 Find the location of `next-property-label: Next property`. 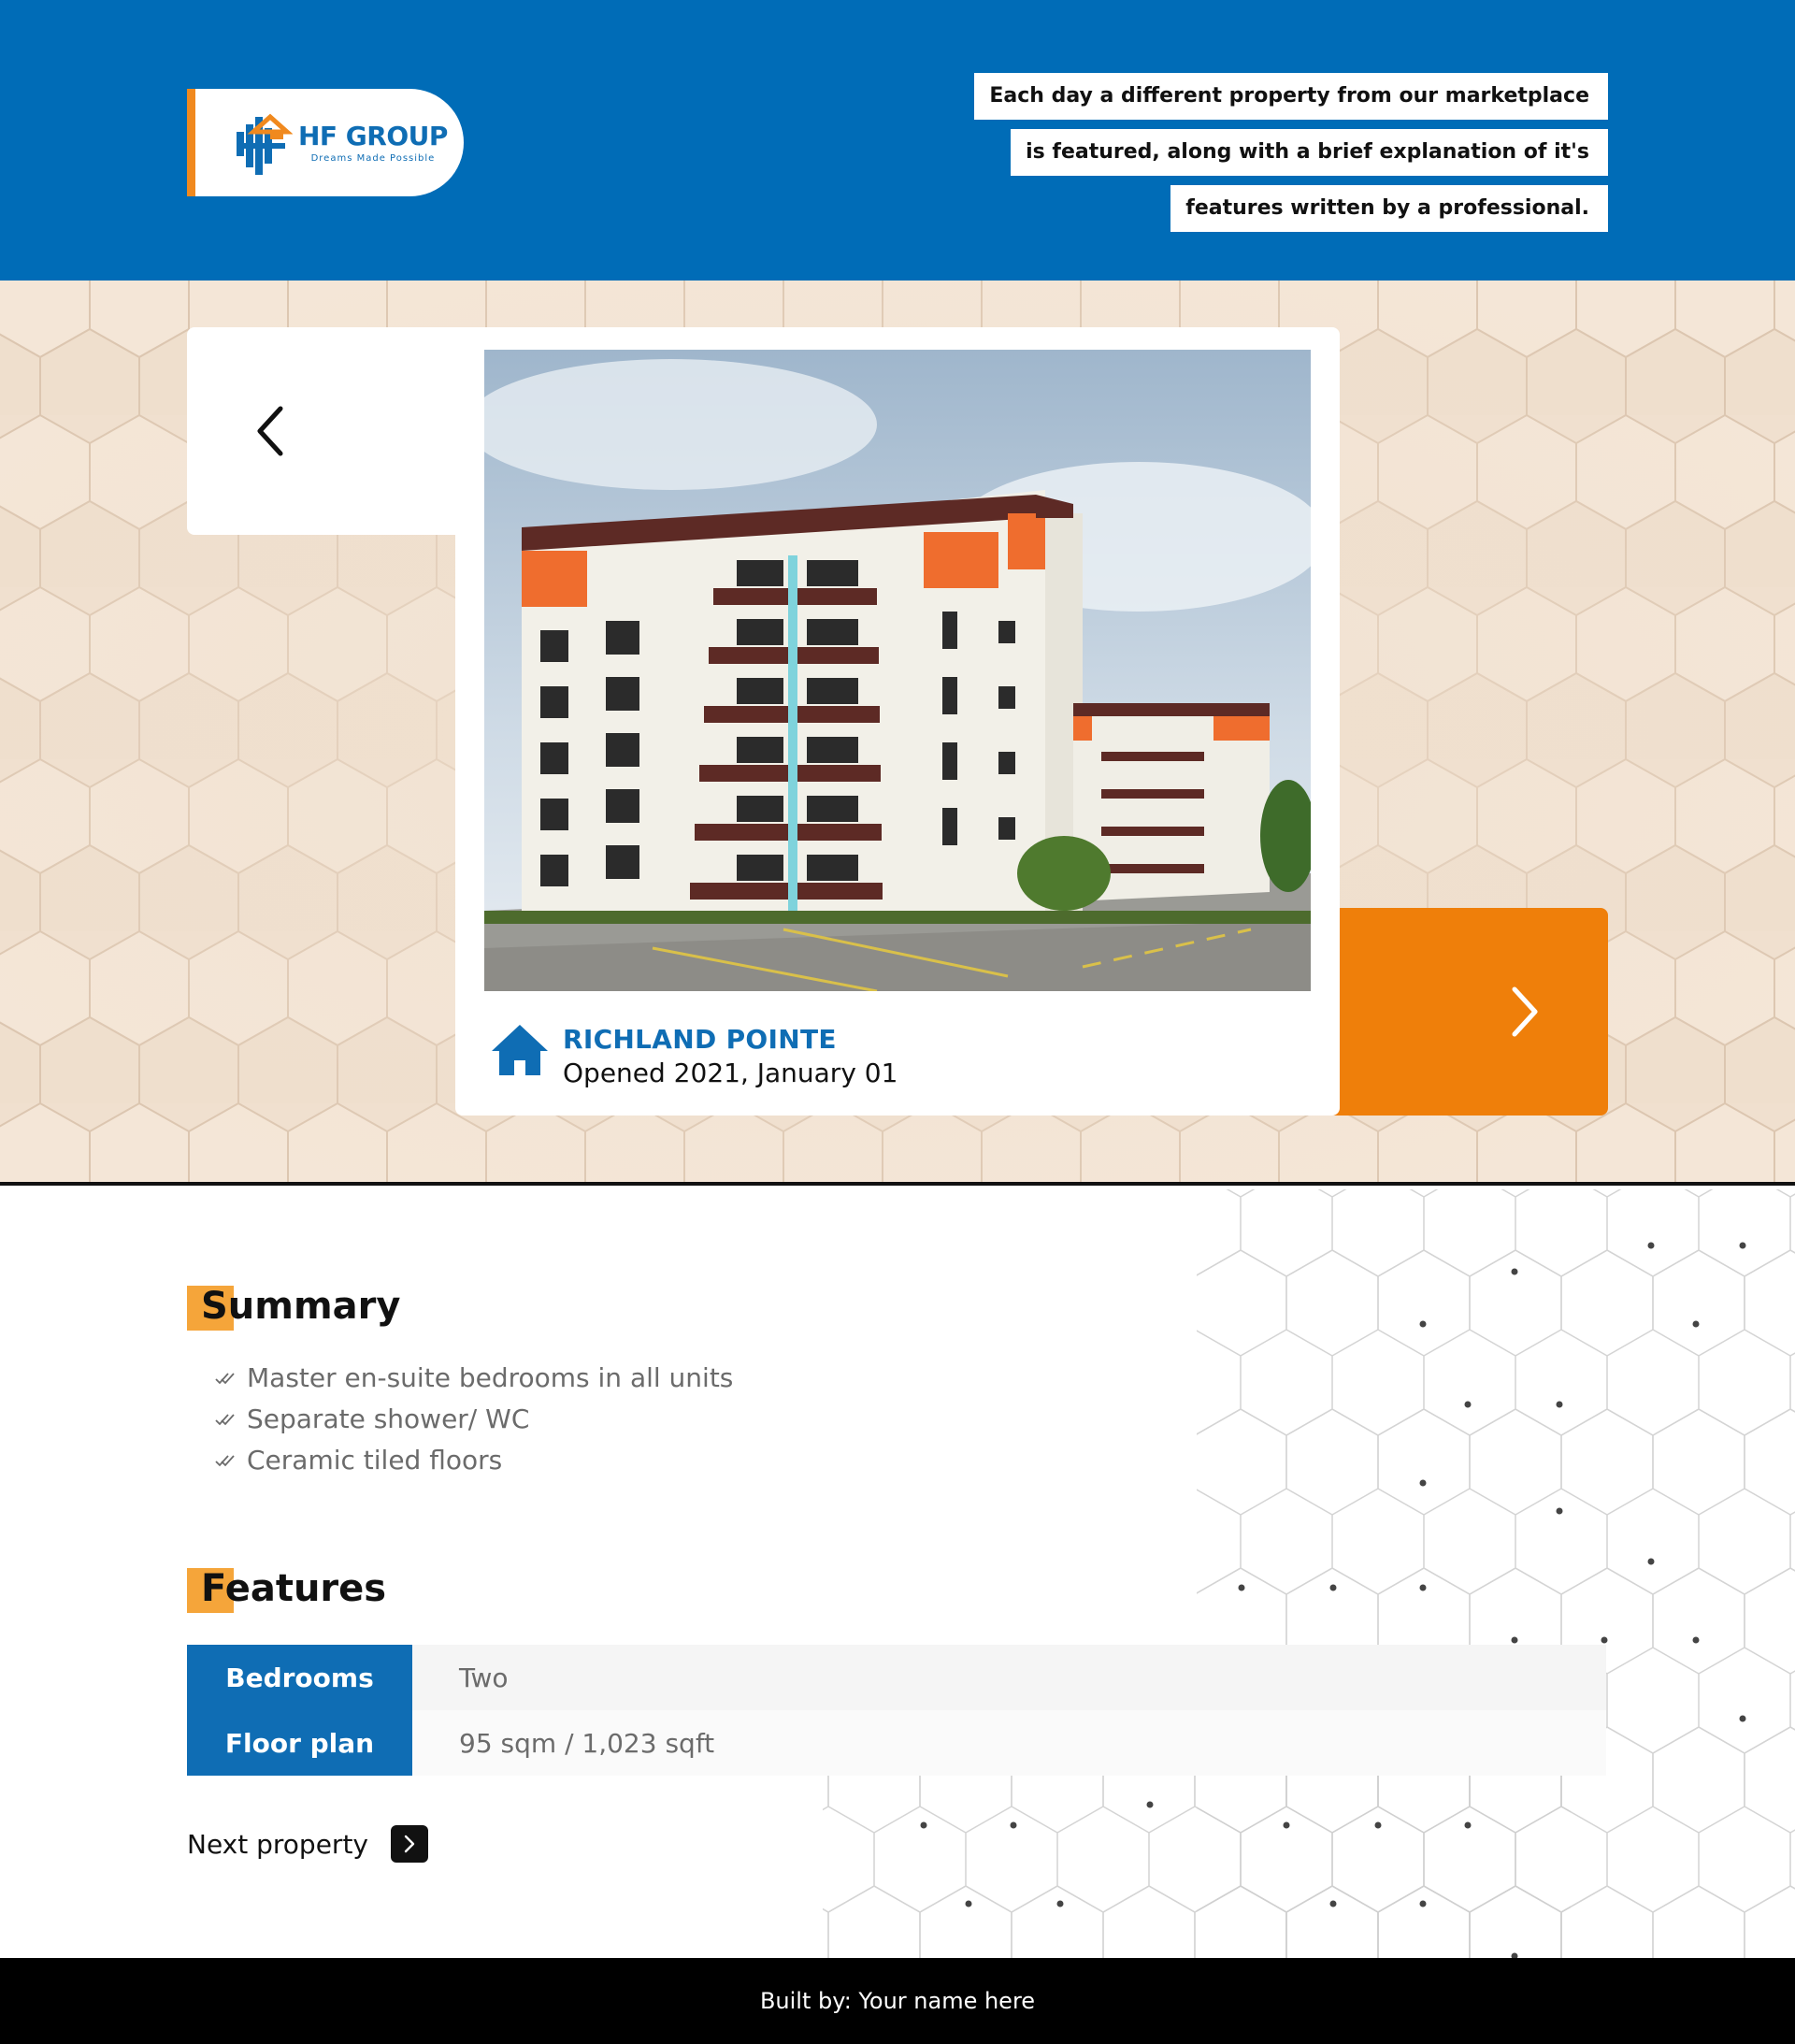

next-property-label: Next property is located at coordinates (277, 1844).